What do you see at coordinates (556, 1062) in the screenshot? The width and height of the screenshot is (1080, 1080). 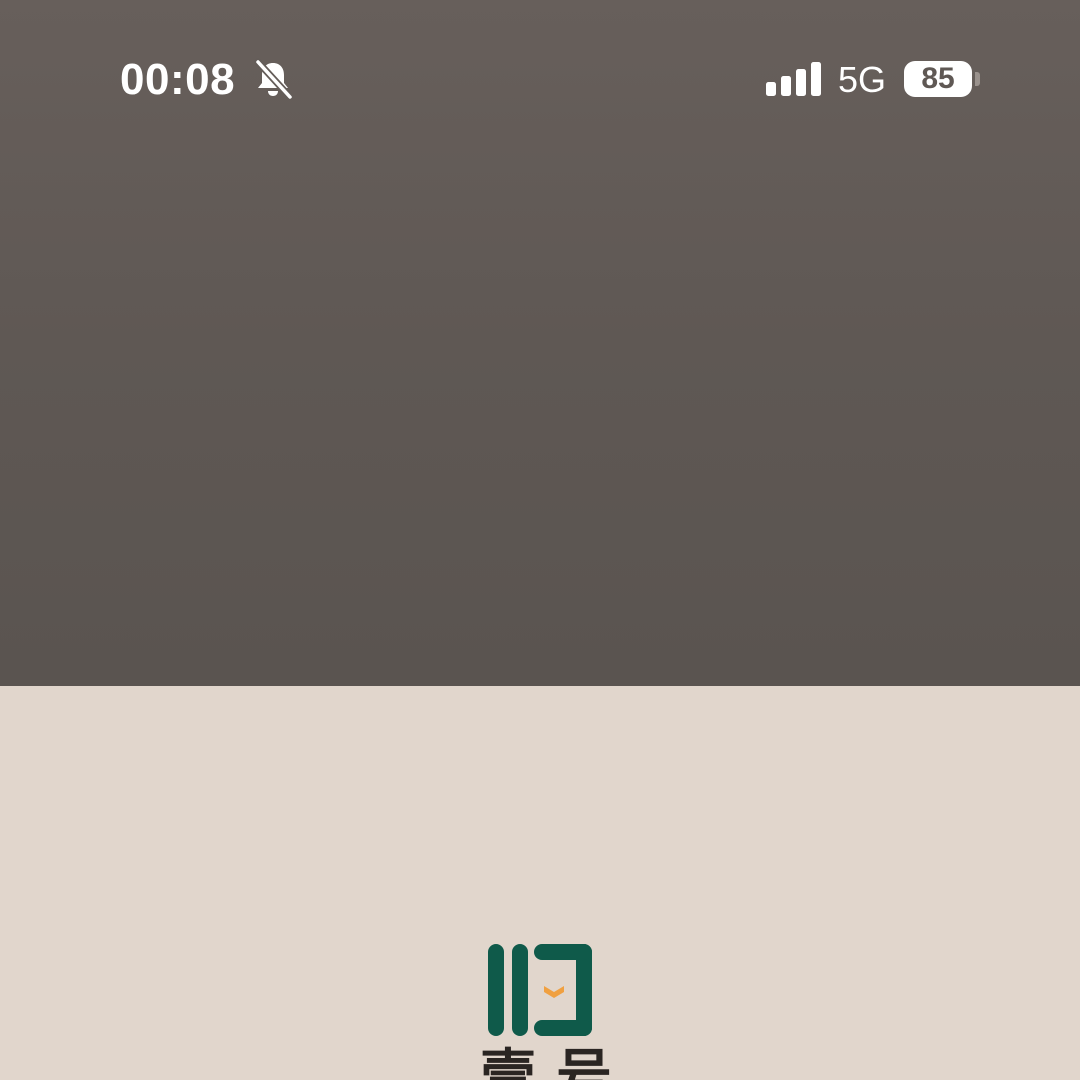 I see `logo-text: 壹号` at bounding box center [556, 1062].